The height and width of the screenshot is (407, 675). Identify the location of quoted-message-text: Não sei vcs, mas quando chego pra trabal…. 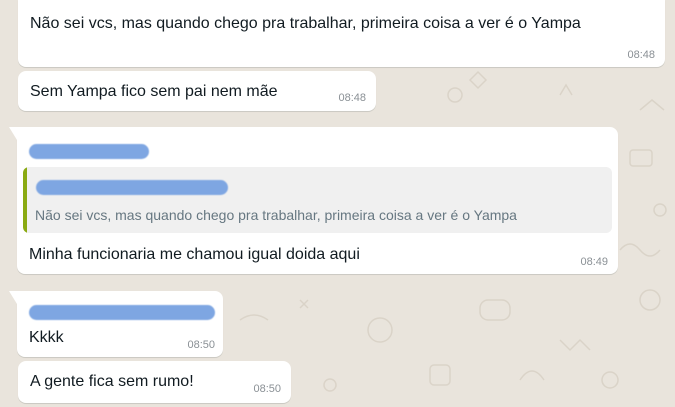
(276, 215).